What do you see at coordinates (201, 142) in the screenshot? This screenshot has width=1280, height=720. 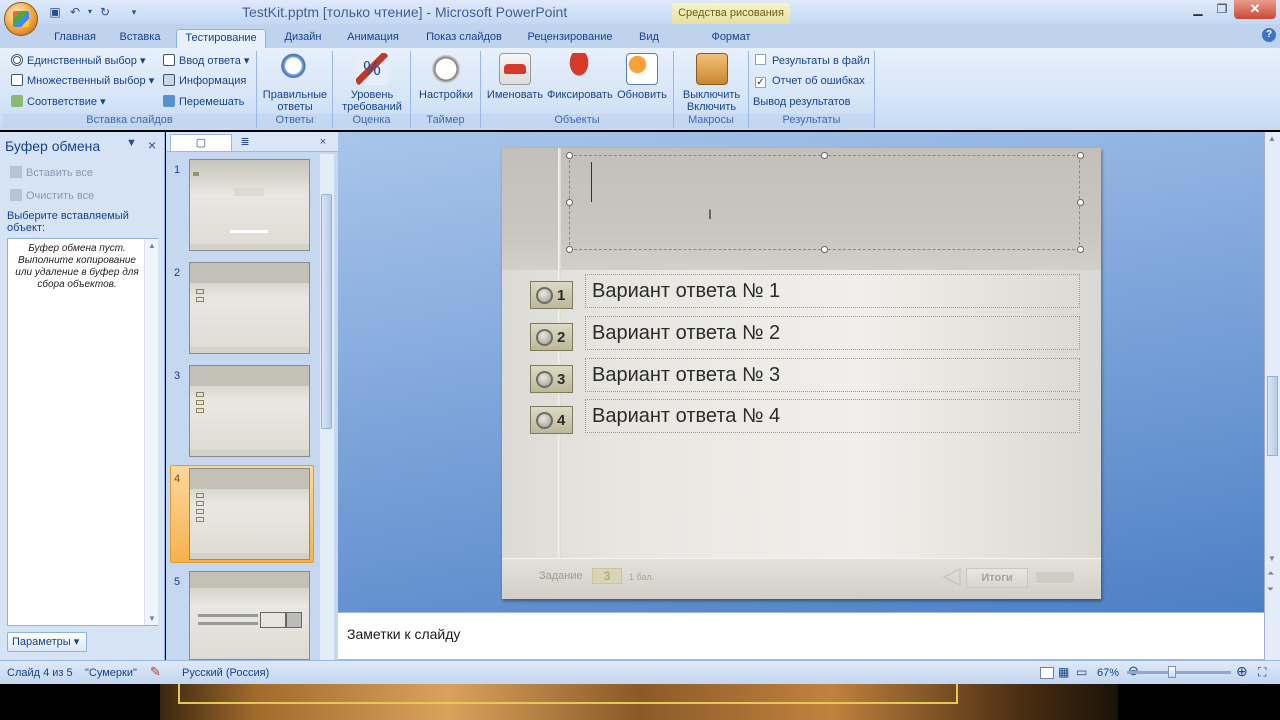 I see `slides-tab: ▢` at bounding box center [201, 142].